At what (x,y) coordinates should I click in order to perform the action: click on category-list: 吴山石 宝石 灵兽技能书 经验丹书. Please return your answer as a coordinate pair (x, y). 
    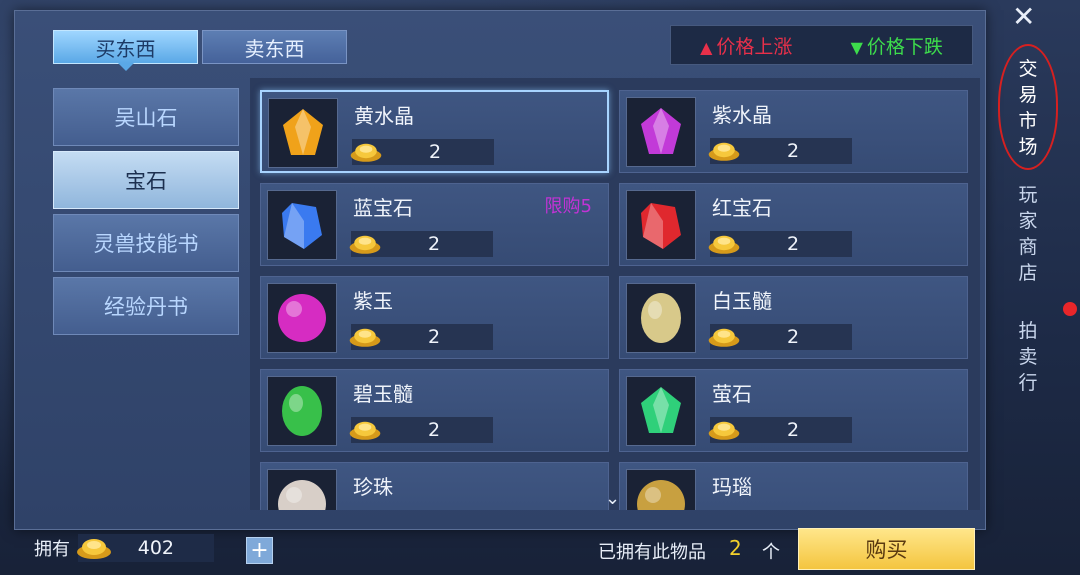
    Looking at the image, I should click on (146, 211).